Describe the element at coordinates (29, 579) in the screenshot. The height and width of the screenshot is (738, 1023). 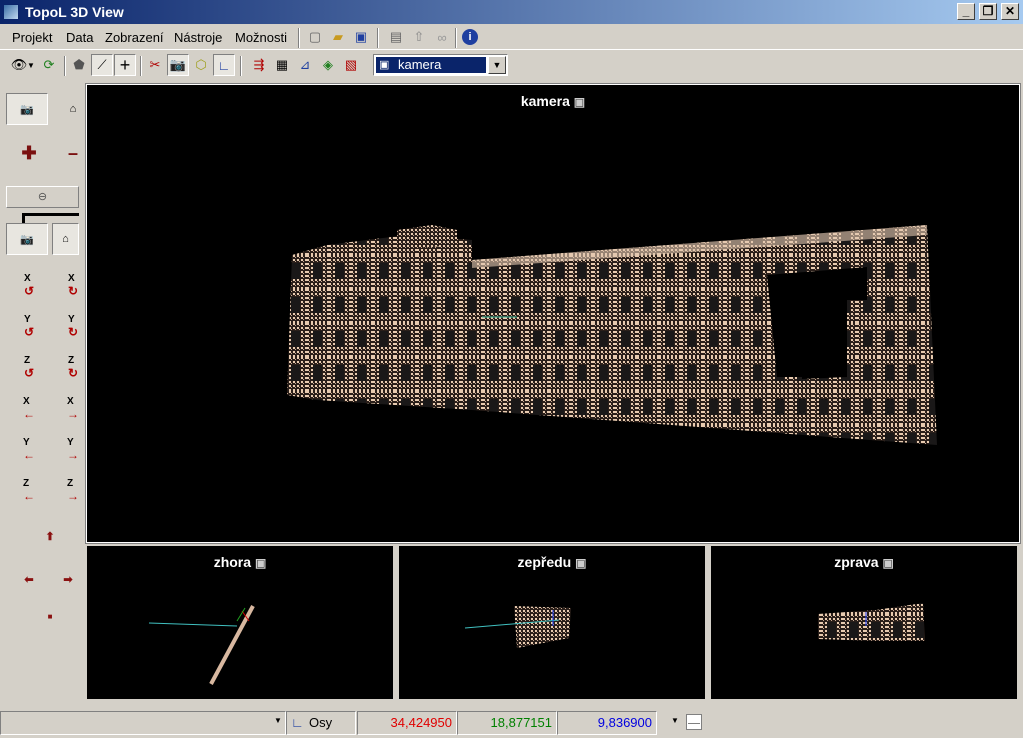
I see `arrow-left-icon: ⬅` at that location.